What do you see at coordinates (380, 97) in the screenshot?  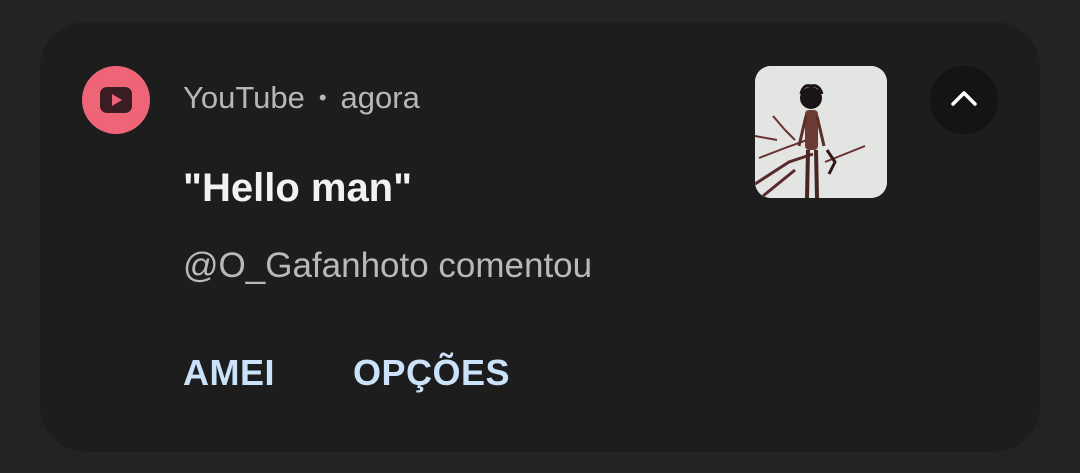 I see `notification-time: agora` at bounding box center [380, 97].